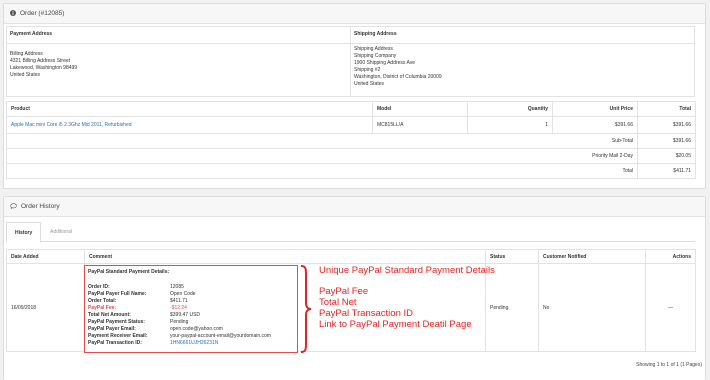 The image size is (710, 380). I want to click on totals-row: Priority Mail 2-Day $20.05, so click(351, 156).